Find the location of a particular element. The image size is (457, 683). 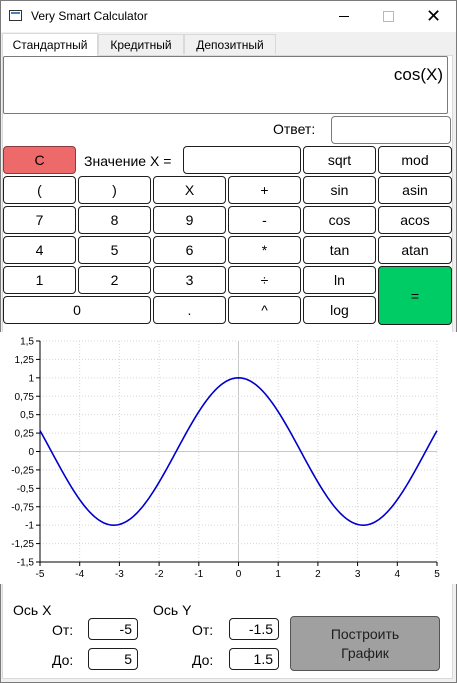

x-tick-label: 5 is located at coordinates (437, 574).